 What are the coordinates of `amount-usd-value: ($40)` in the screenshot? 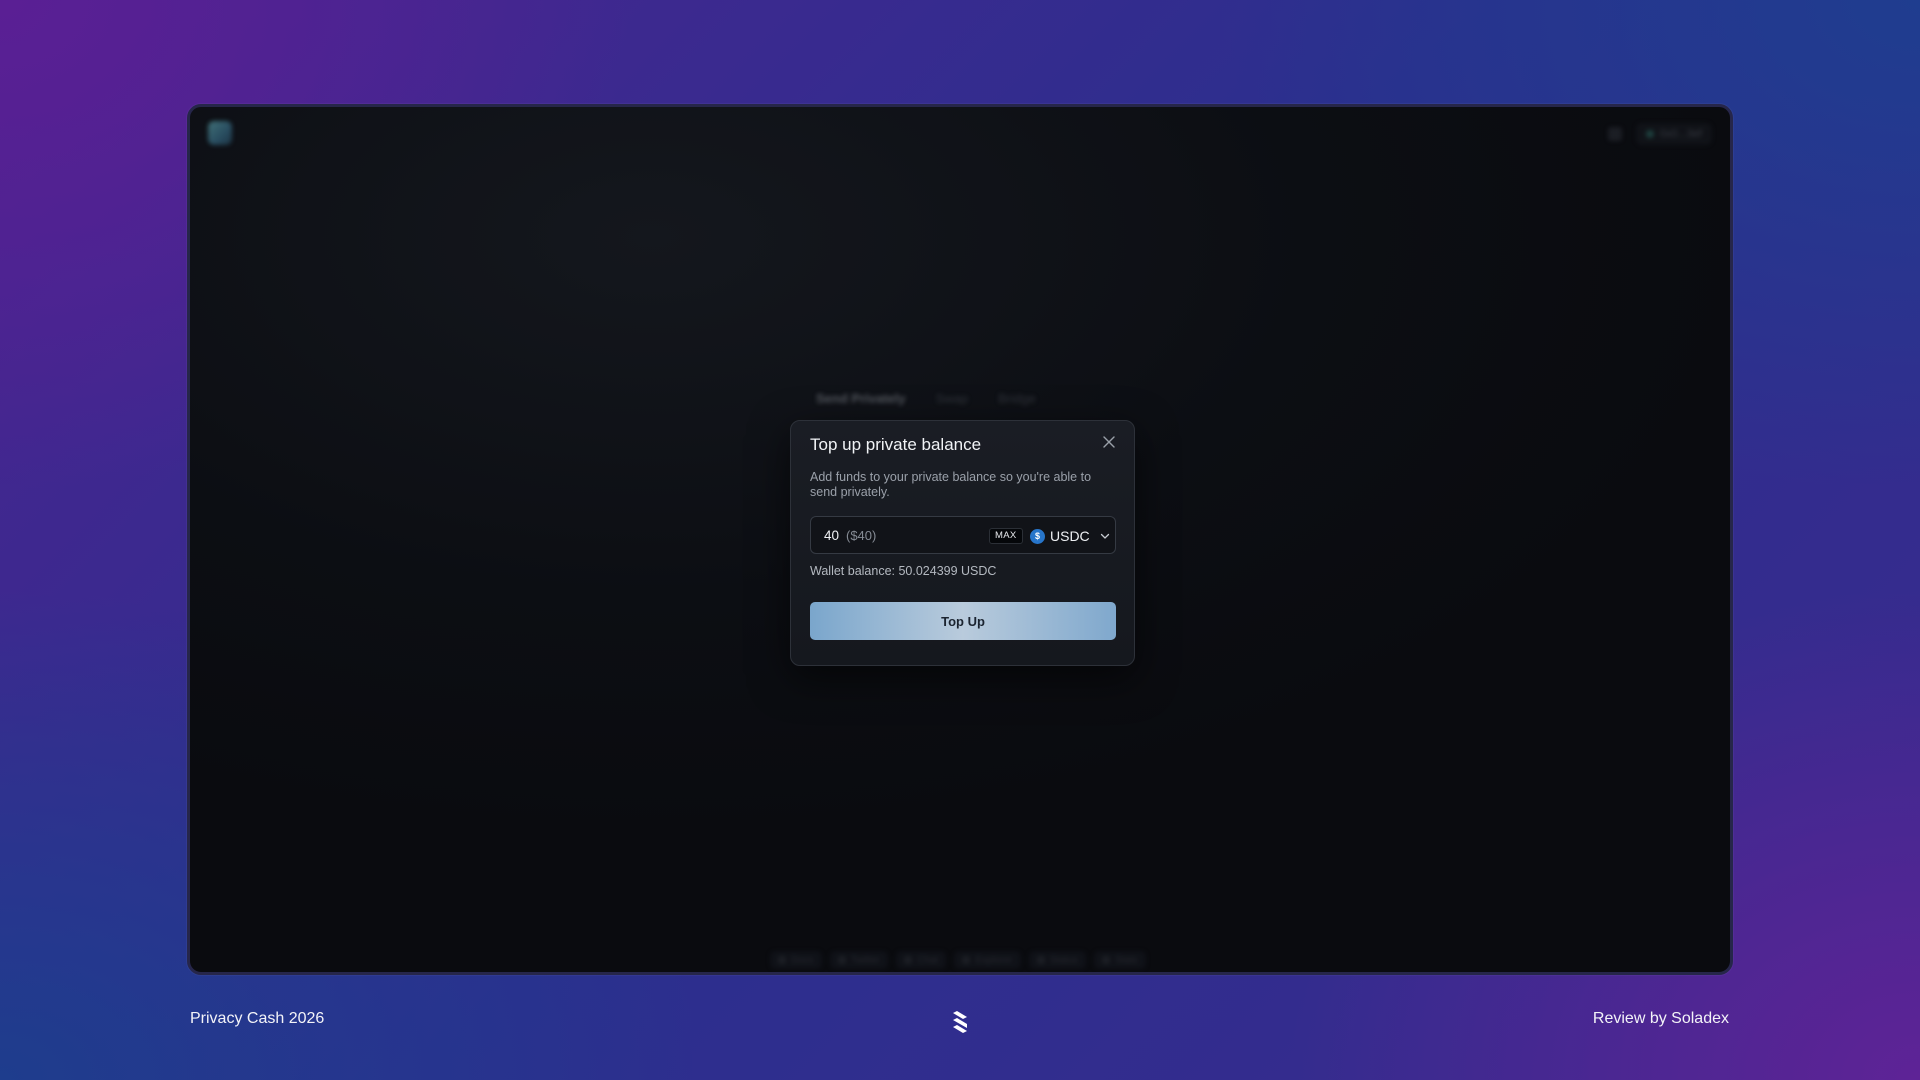 It's located at (861, 535).